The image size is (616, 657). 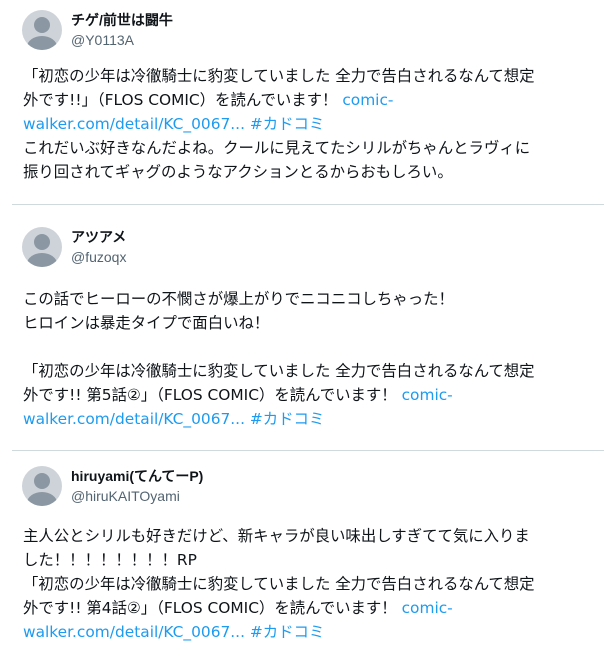 What do you see at coordinates (276, 536) in the screenshot?
I see `text-segment: 主人公とシリルも好きだけど、新キャラが良い味出しすぎてて気に入りま` at bounding box center [276, 536].